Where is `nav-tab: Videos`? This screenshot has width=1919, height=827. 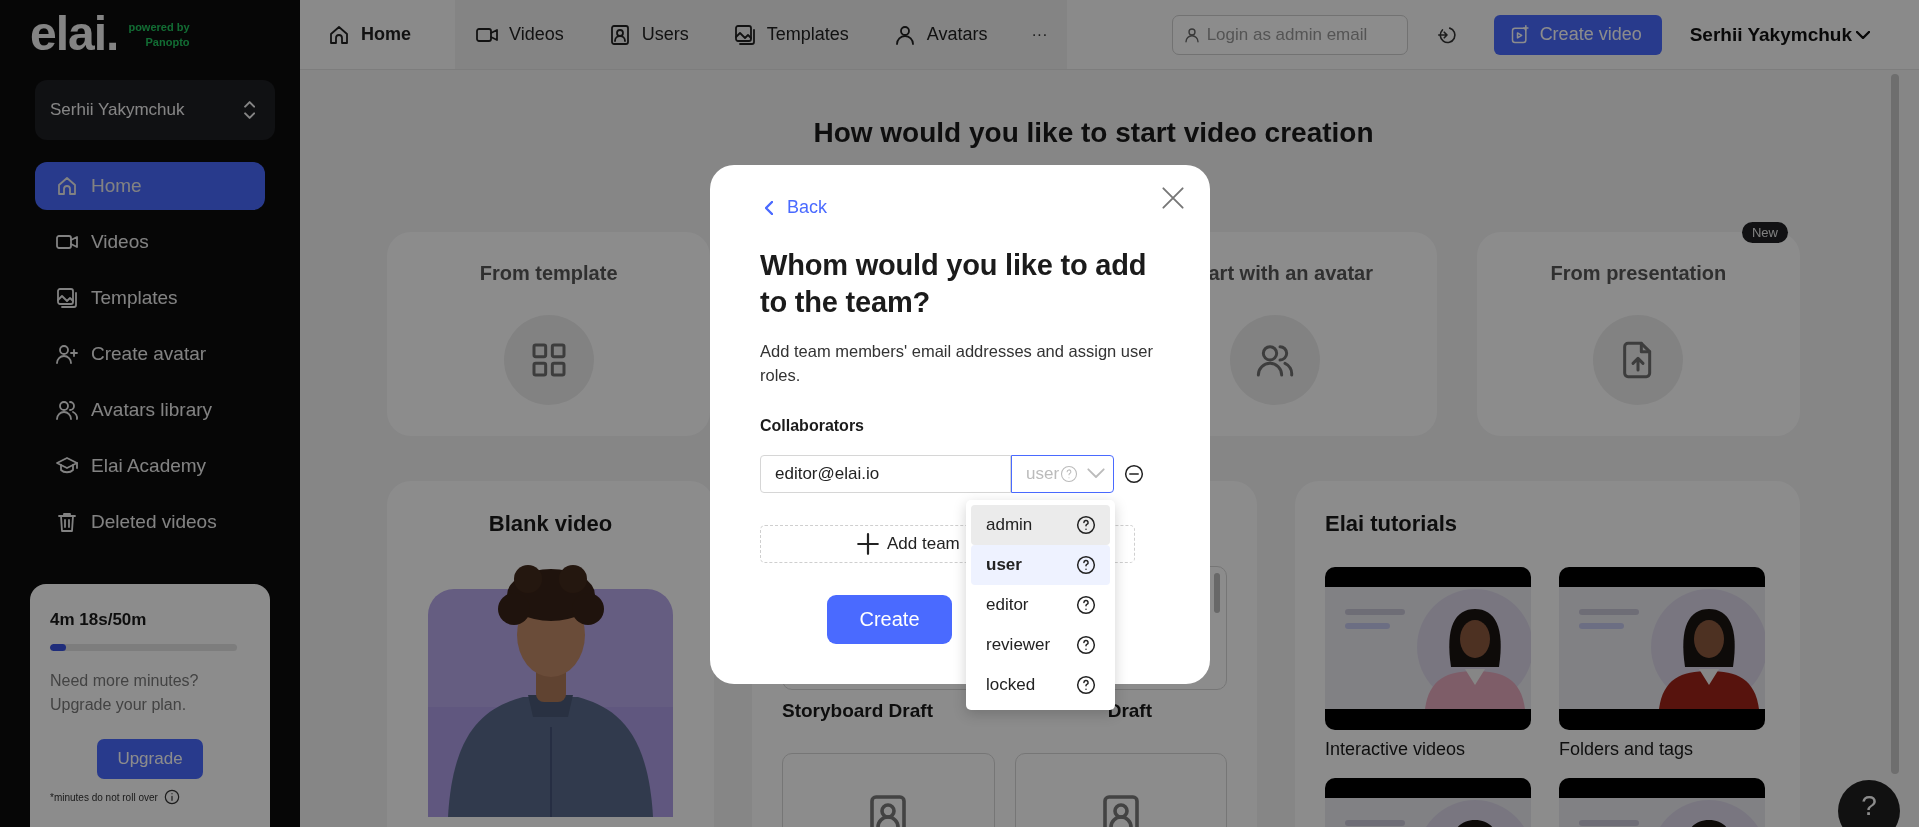 nav-tab: Videos is located at coordinates (519, 34).